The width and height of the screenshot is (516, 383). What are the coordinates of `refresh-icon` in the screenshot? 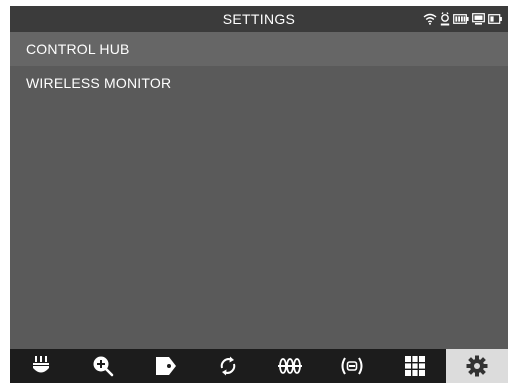 It's located at (228, 366).